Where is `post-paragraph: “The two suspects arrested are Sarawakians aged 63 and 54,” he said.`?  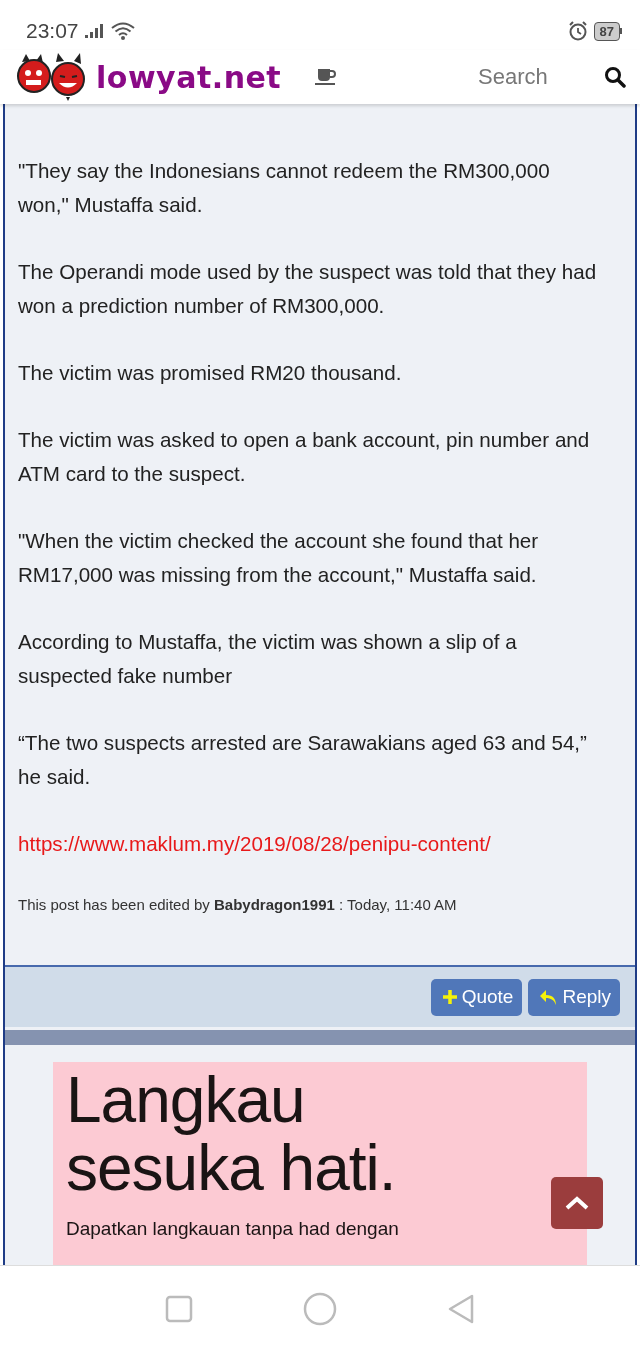
post-paragraph: “The two suspects arrested are Sarawakians aged 63 and 54,” he said. is located at coordinates (303, 760).